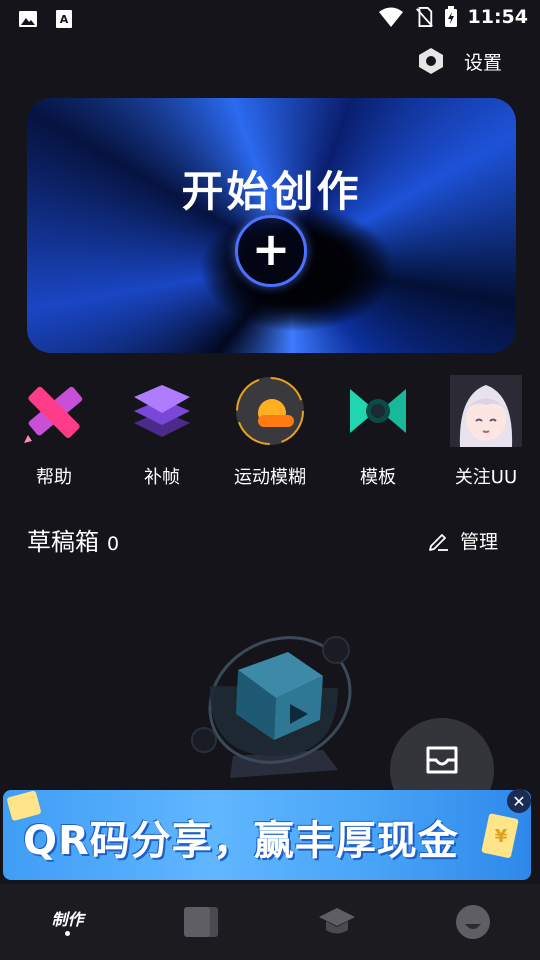 The height and width of the screenshot is (960, 540). Describe the element at coordinates (54, 477) in the screenshot. I see `shortcut-label: 帮助` at that location.